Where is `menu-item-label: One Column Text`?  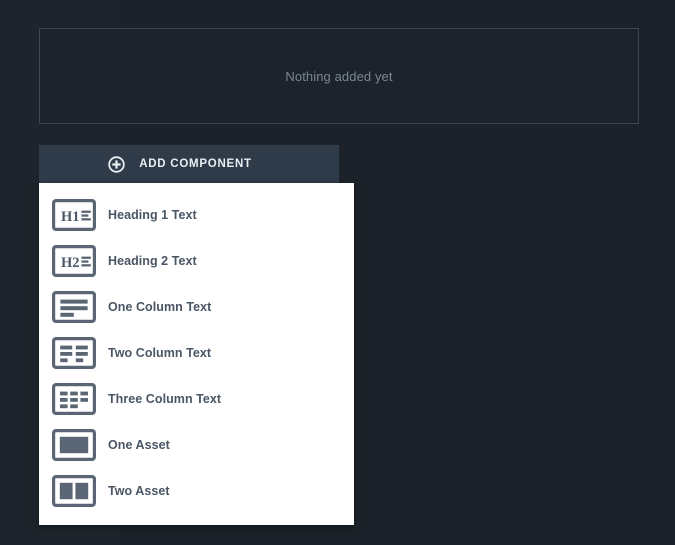
menu-item-label: One Column Text is located at coordinates (160, 307).